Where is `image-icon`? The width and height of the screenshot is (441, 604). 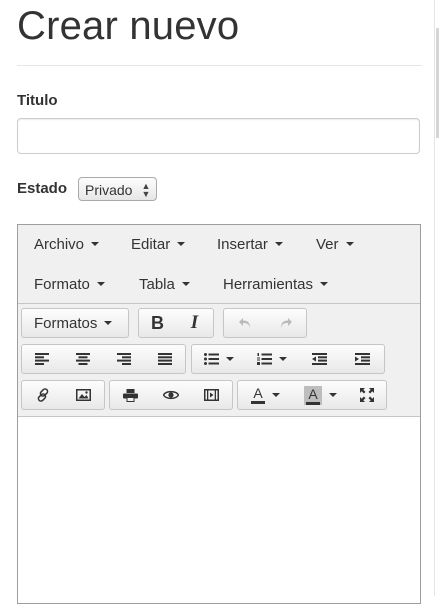 image-icon is located at coordinates (83, 395).